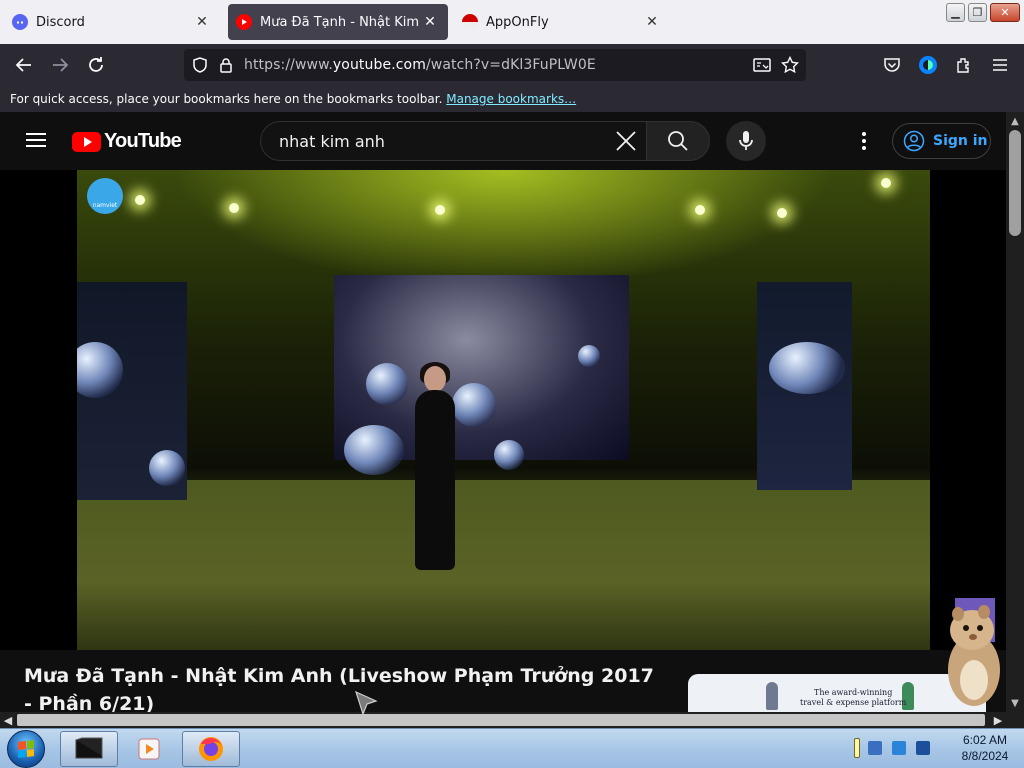 This screenshot has height=768, width=1024. I want to click on taskbar-app-media, so click(149, 749).